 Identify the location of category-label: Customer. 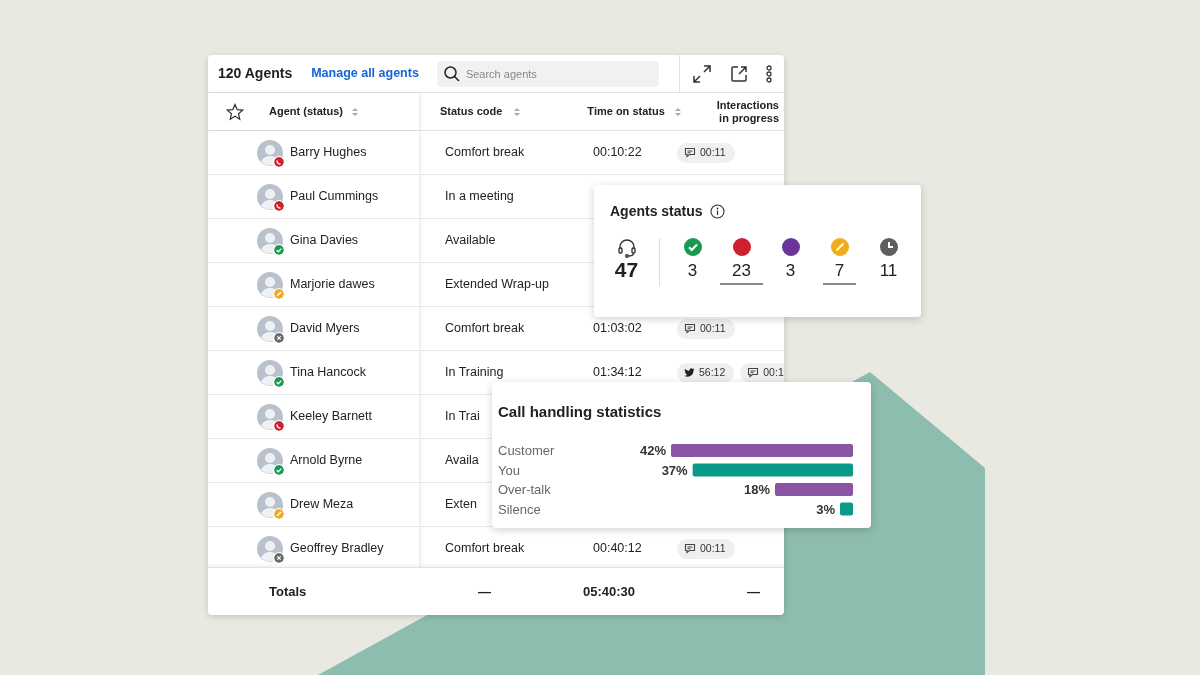
(526, 450).